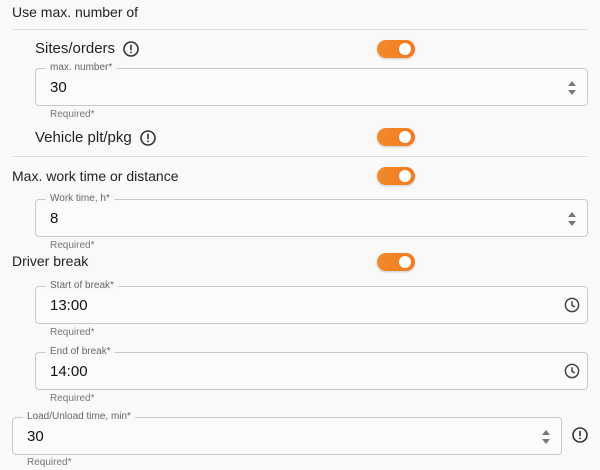 The image size is (600, 470). I want to click on end-break-field: End of break* 14:00, so click(311, 368).